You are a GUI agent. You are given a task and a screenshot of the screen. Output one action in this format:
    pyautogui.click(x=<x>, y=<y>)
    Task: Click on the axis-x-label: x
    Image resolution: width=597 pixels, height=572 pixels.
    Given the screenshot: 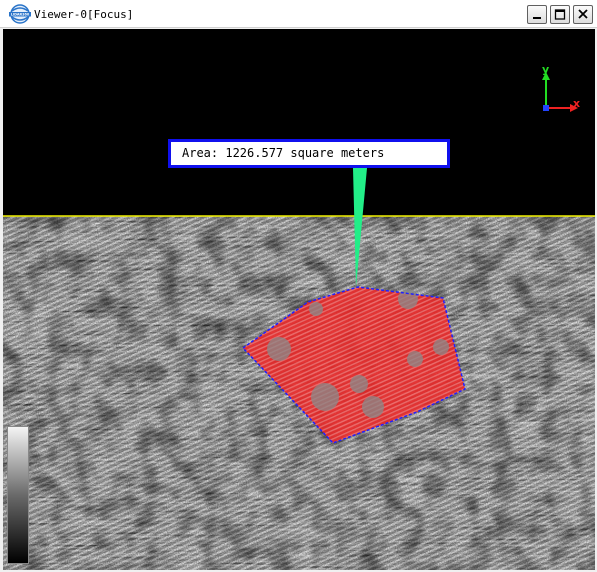 What is the action you would take?
    pyautogui.click(x=577, y=103)
    